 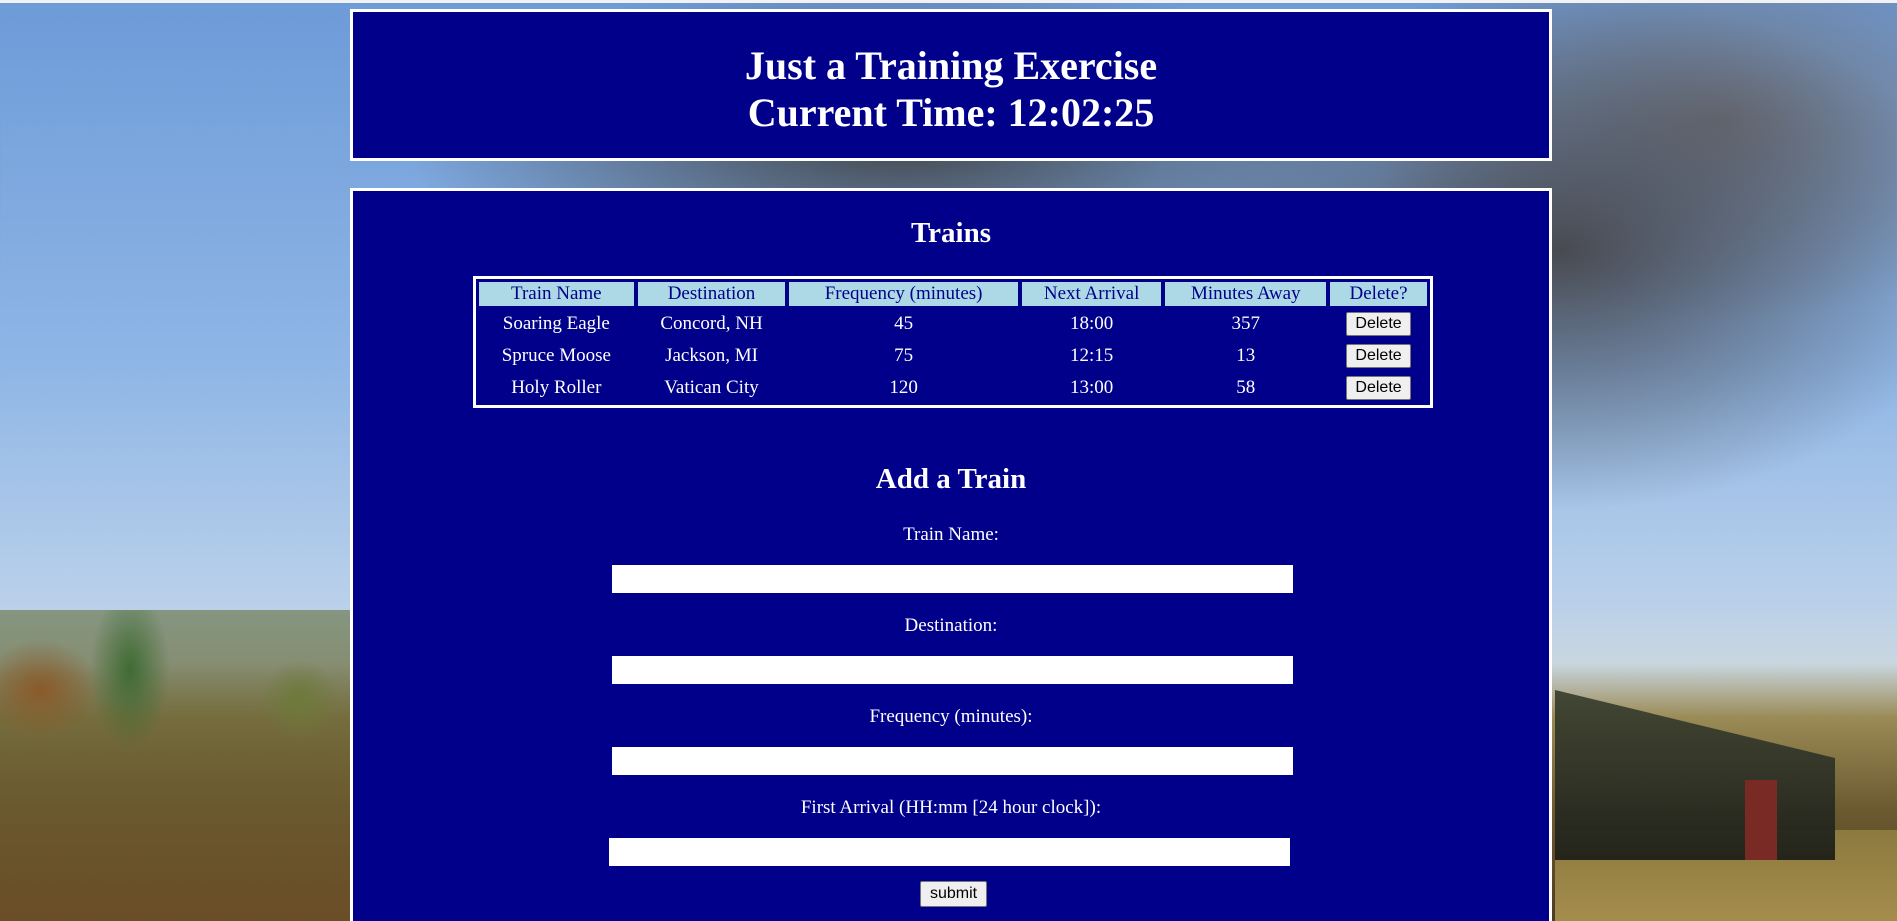 I want to click on cell-train-name: Spruce Moose, so click(x=556, y=355).